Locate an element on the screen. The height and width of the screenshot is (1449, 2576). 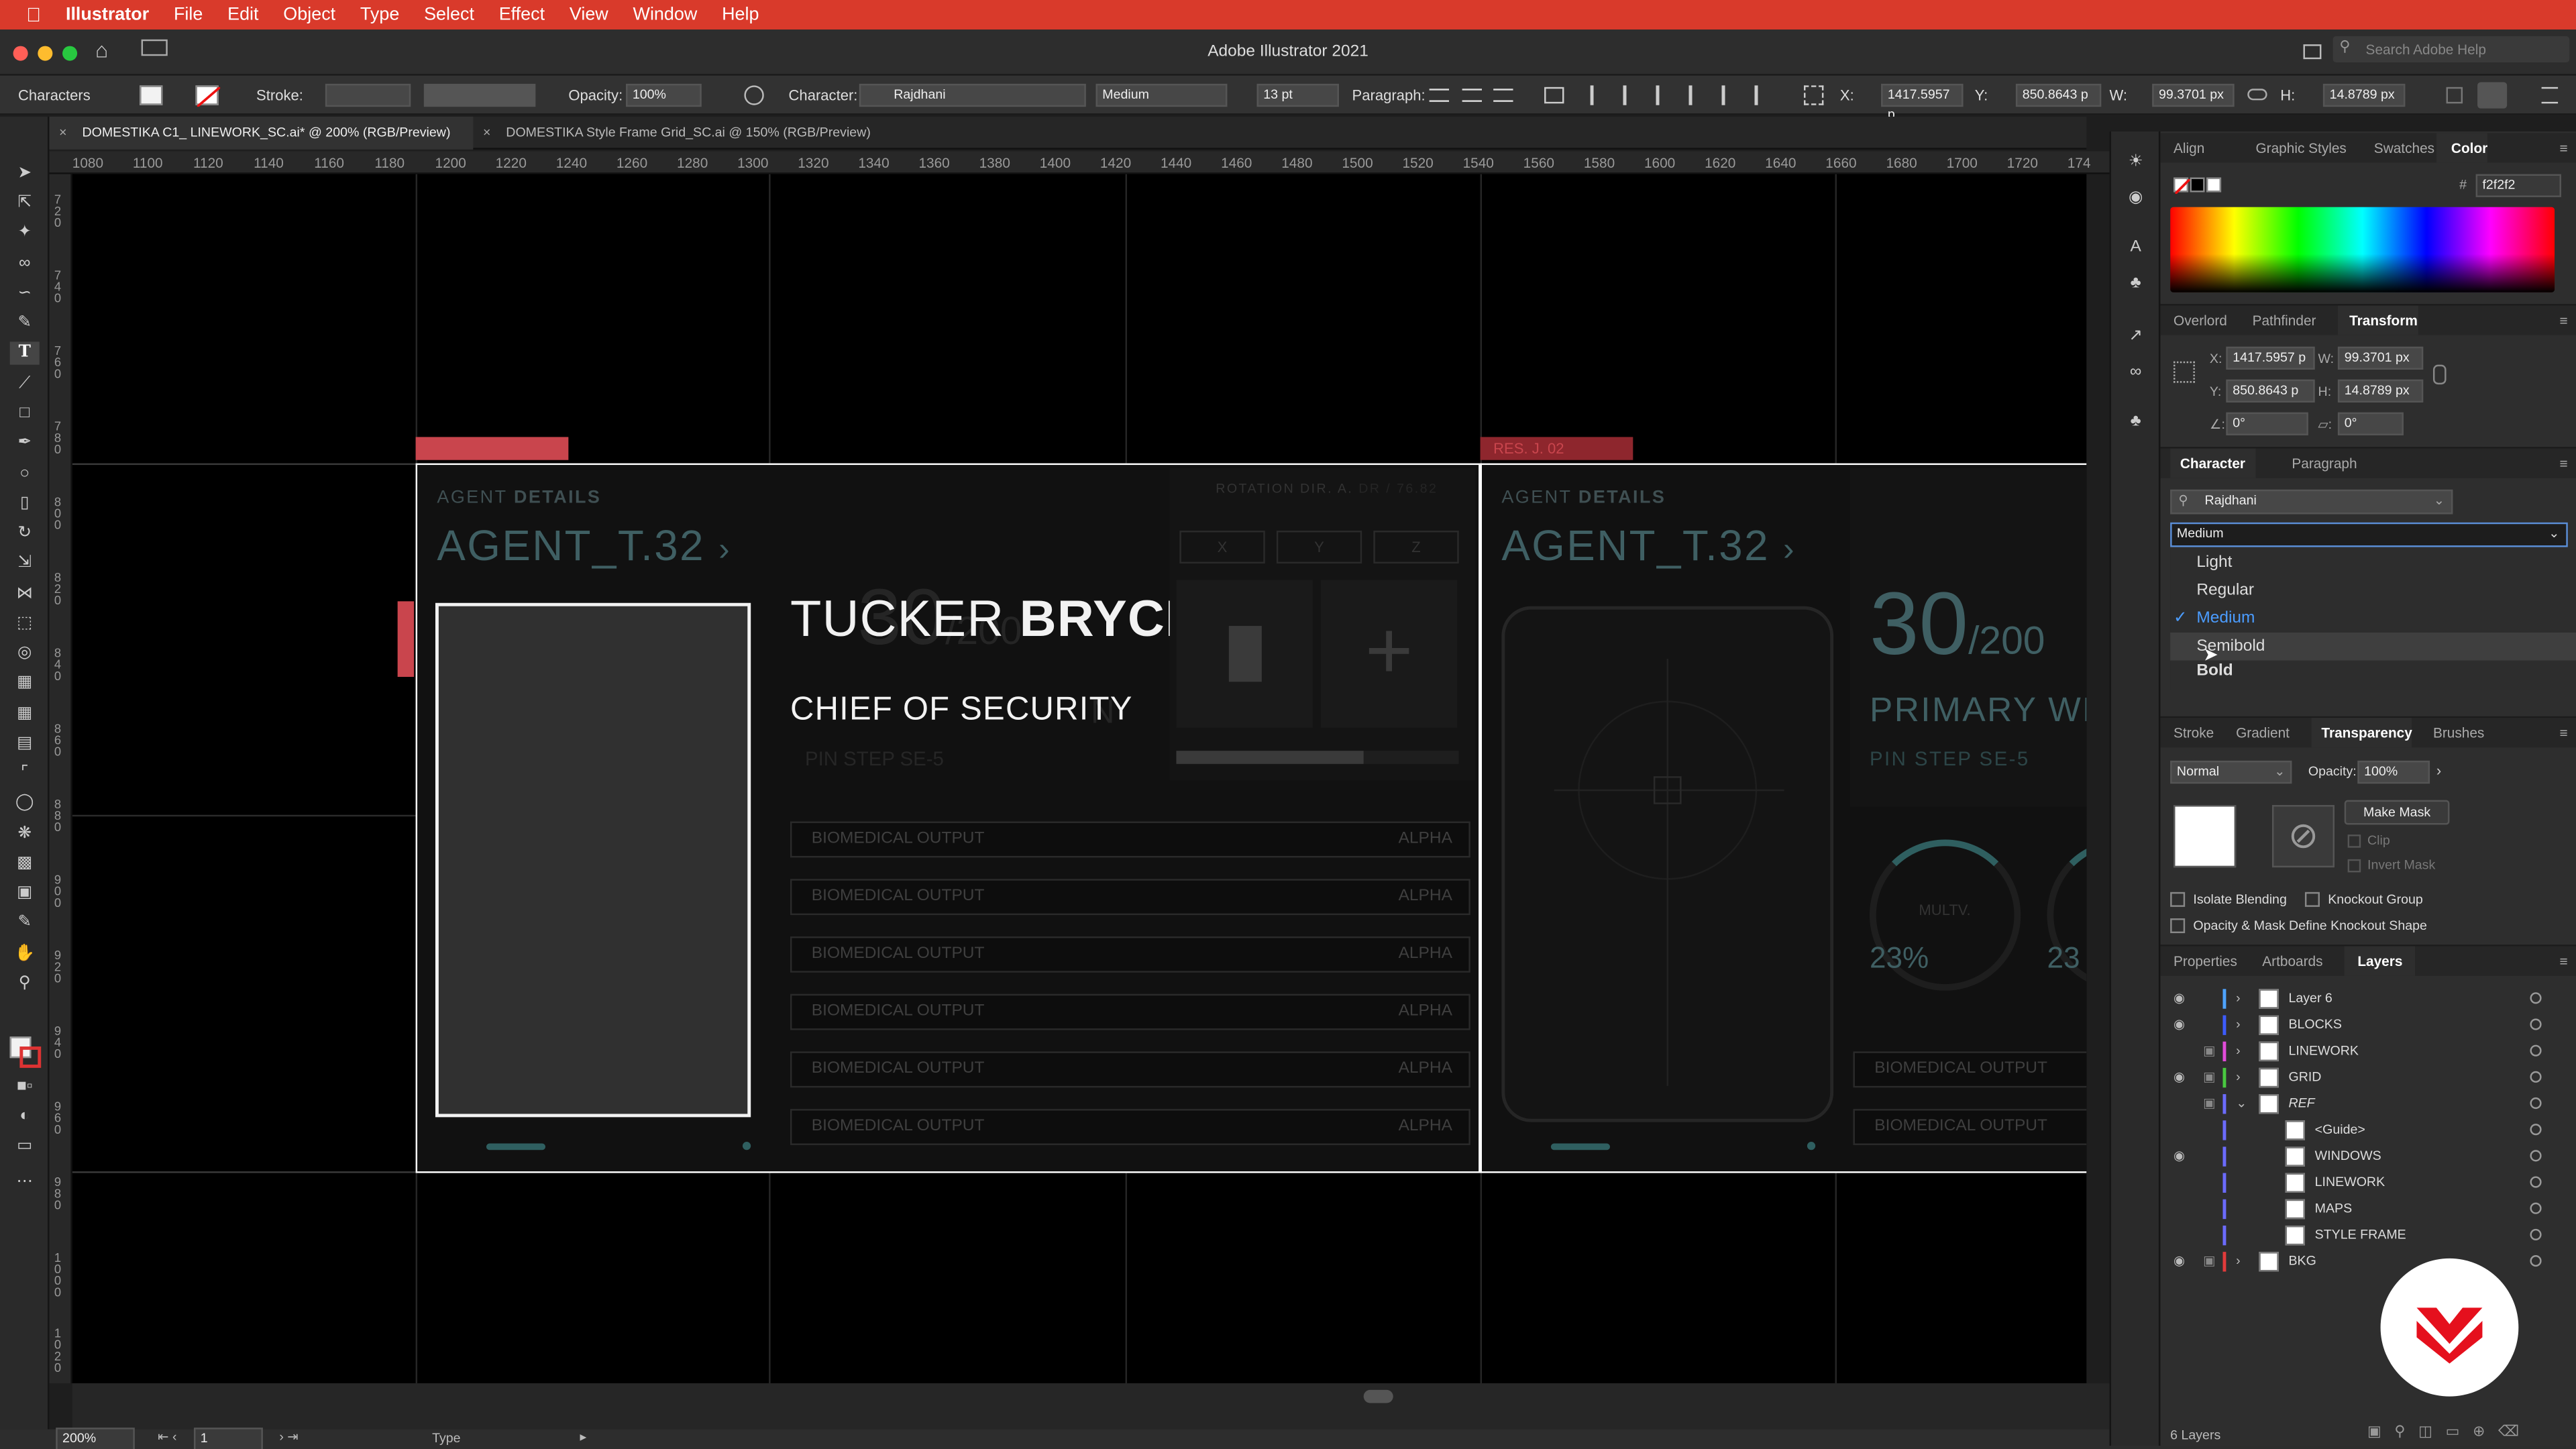
isolate-icon is located at coordinates (2492, 95).